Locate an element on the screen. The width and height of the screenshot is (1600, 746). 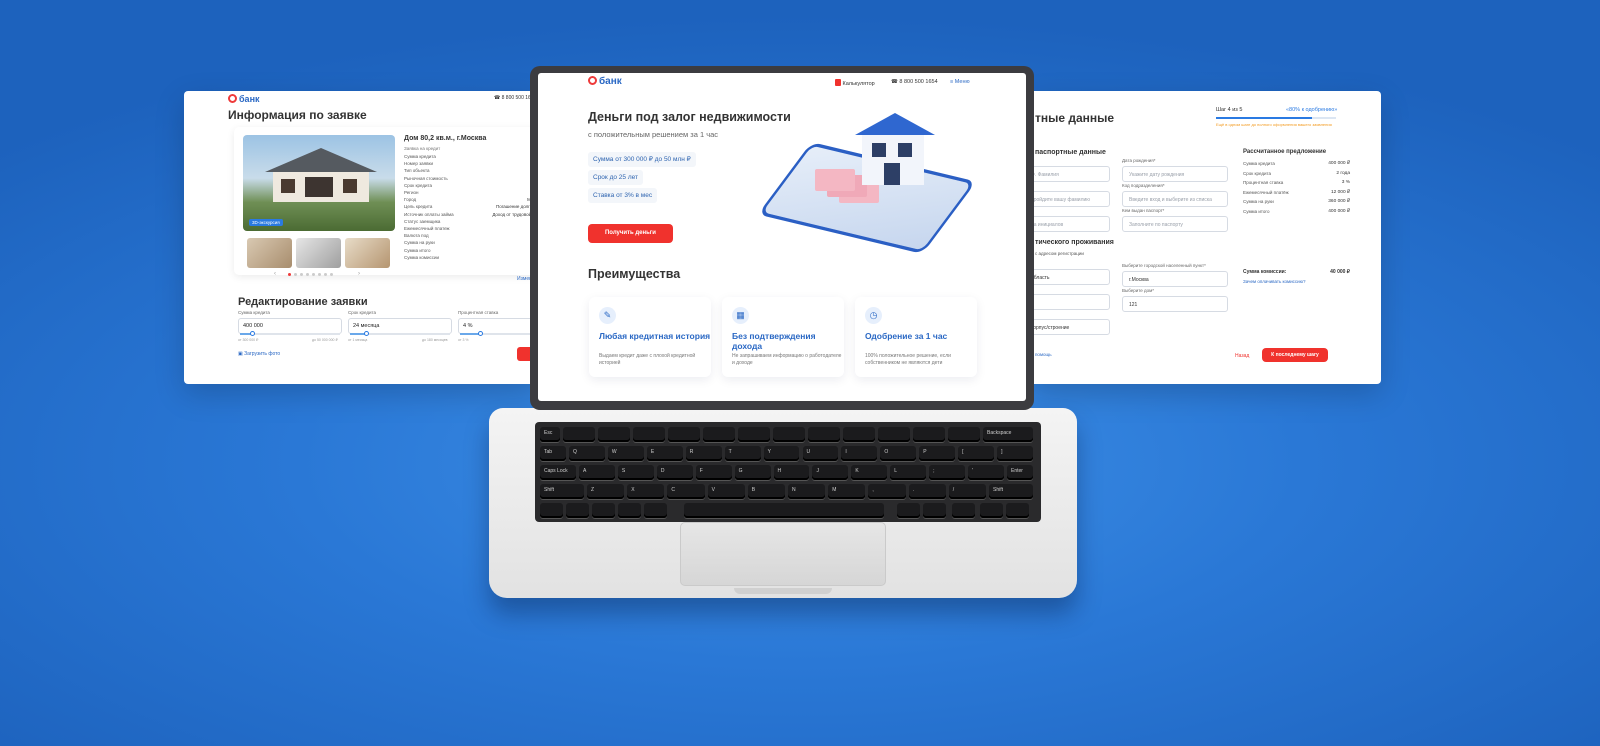
key: S is located at coordinates (635, 472).